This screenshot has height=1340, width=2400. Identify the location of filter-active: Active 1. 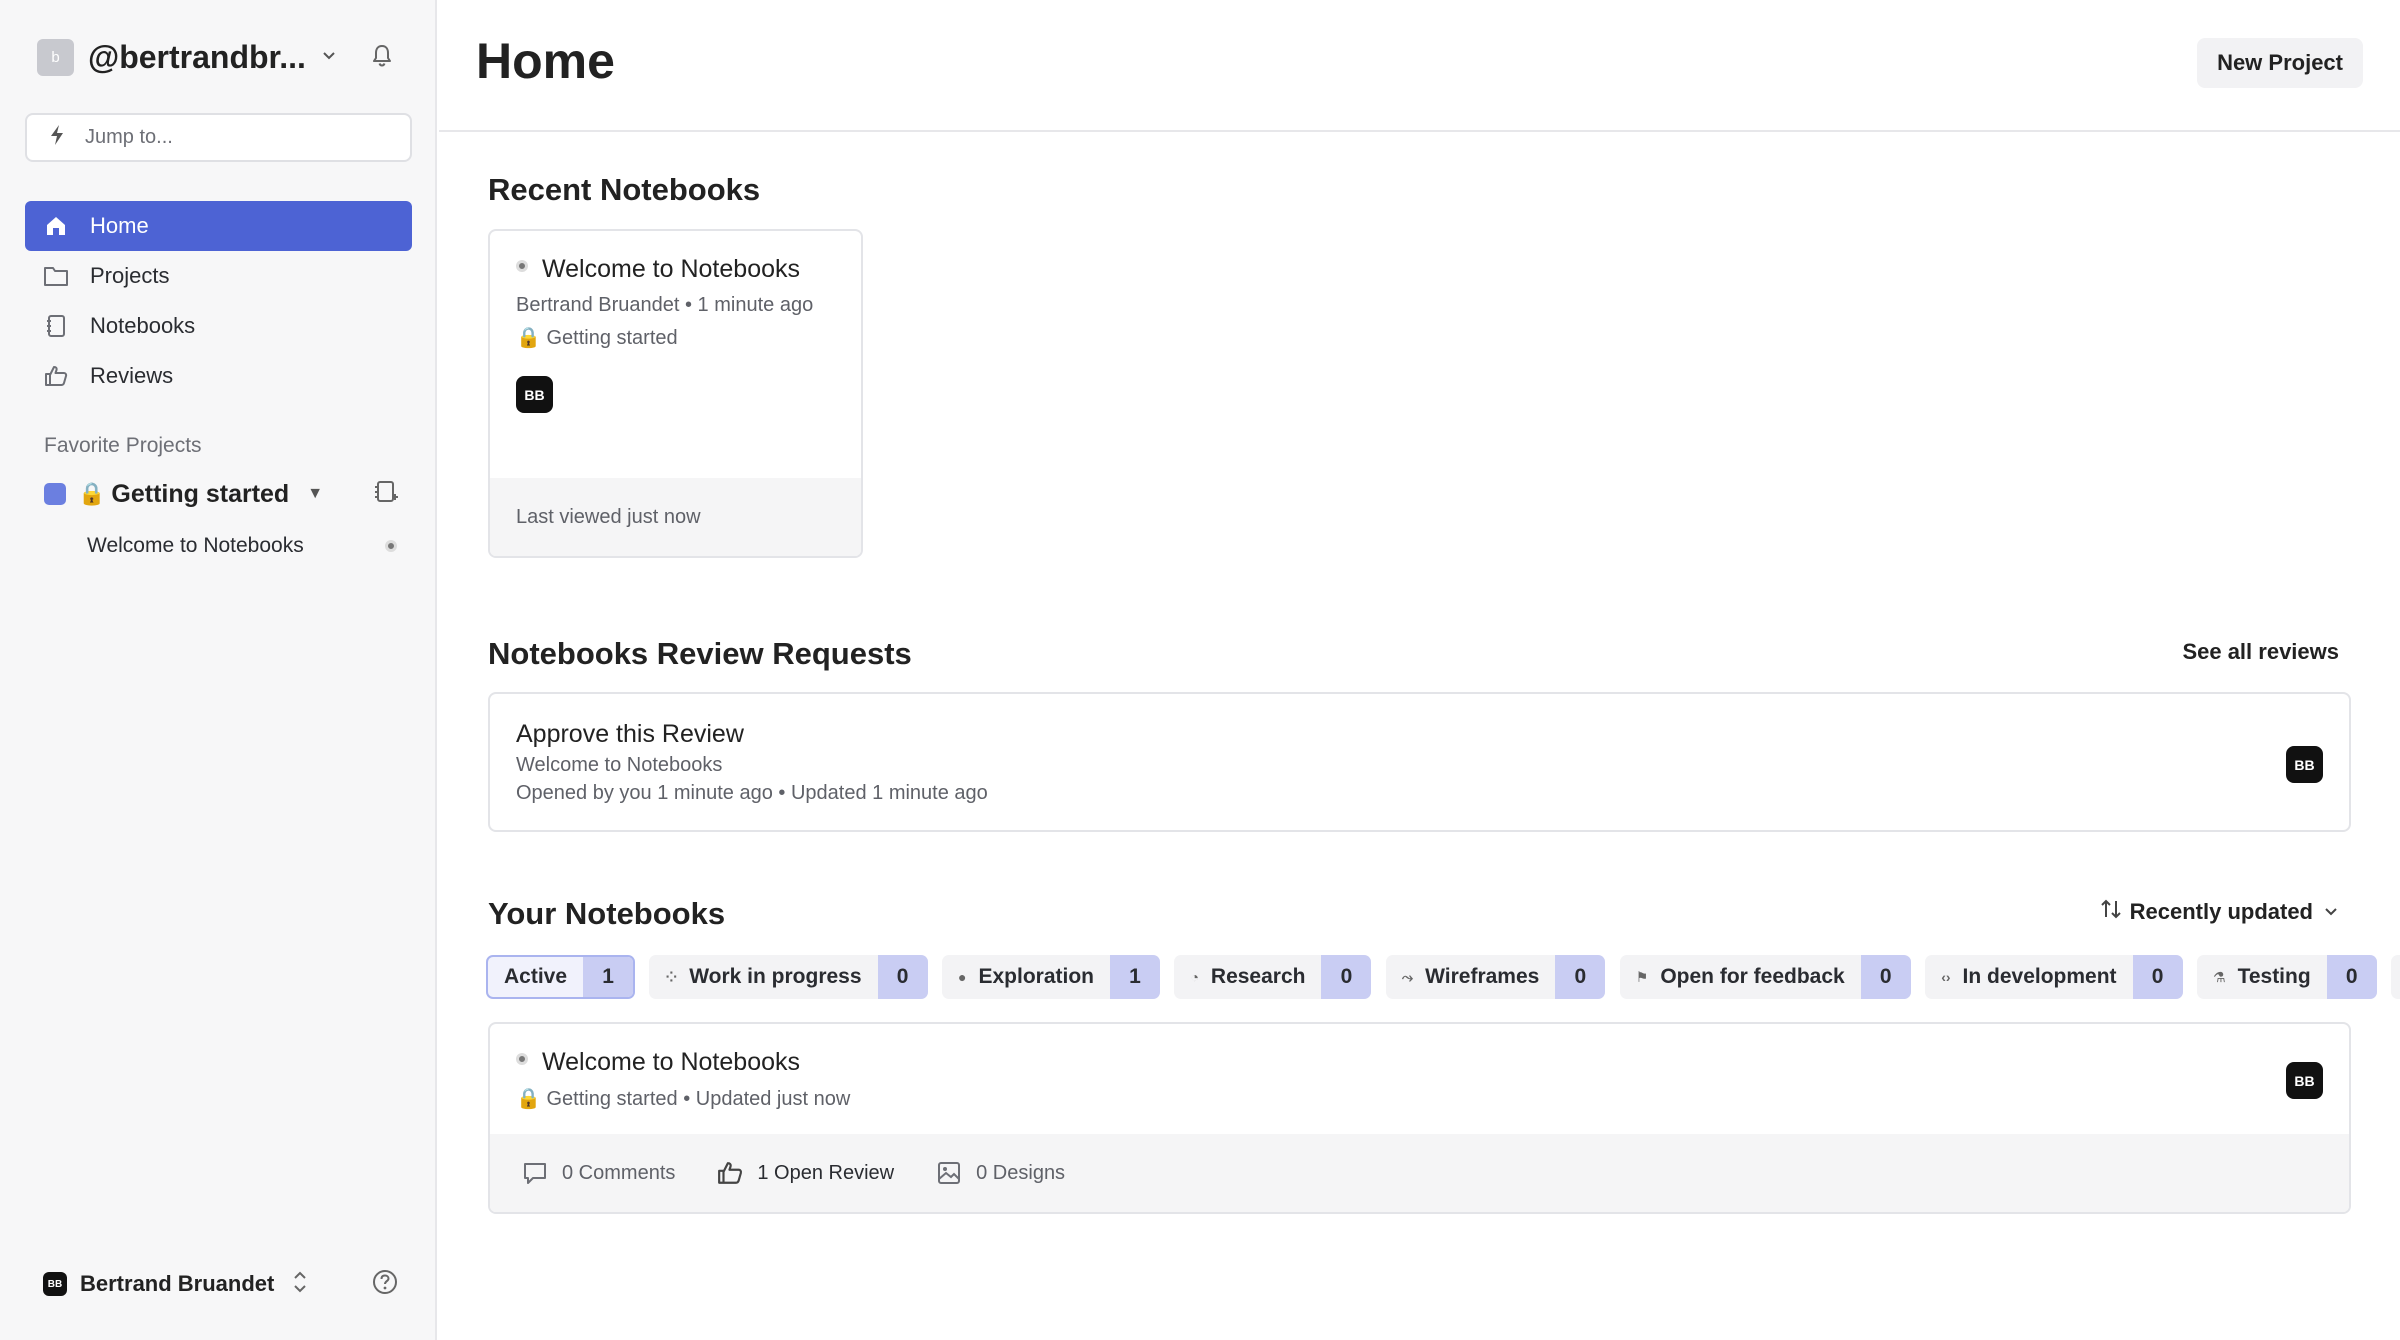
(561, 977).